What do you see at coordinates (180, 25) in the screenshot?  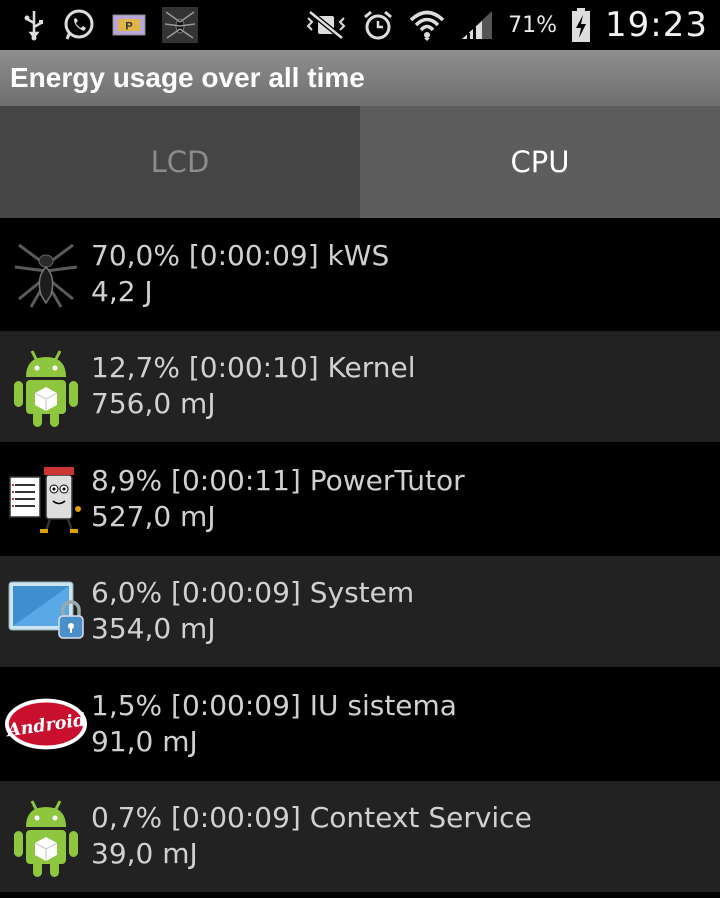 I see `spider-app-icon` at bounding box center [180, 25].